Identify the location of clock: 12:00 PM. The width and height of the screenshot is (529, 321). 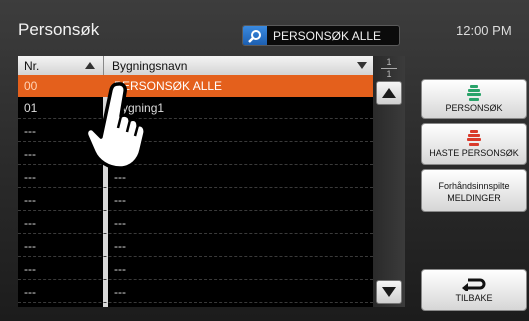
(484, 30).